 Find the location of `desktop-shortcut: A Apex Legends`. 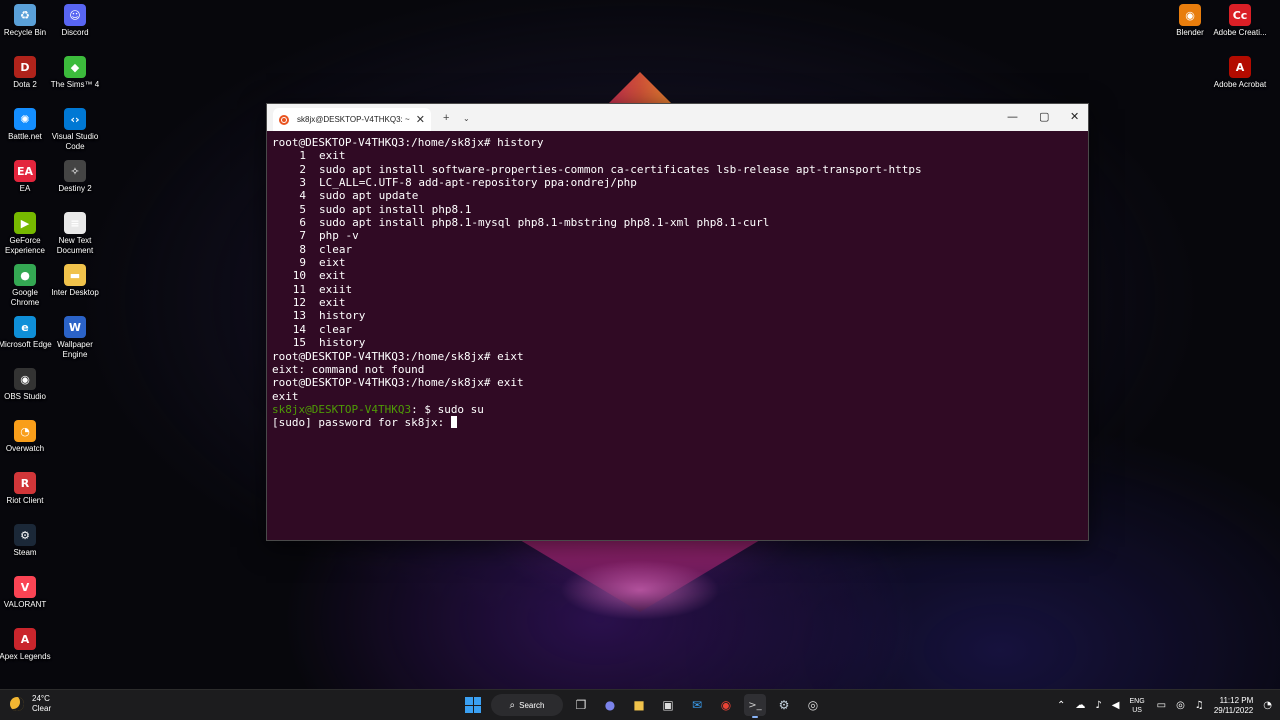

desktop-shortcut: A Apex Legends is located at coordinates (25, 645).